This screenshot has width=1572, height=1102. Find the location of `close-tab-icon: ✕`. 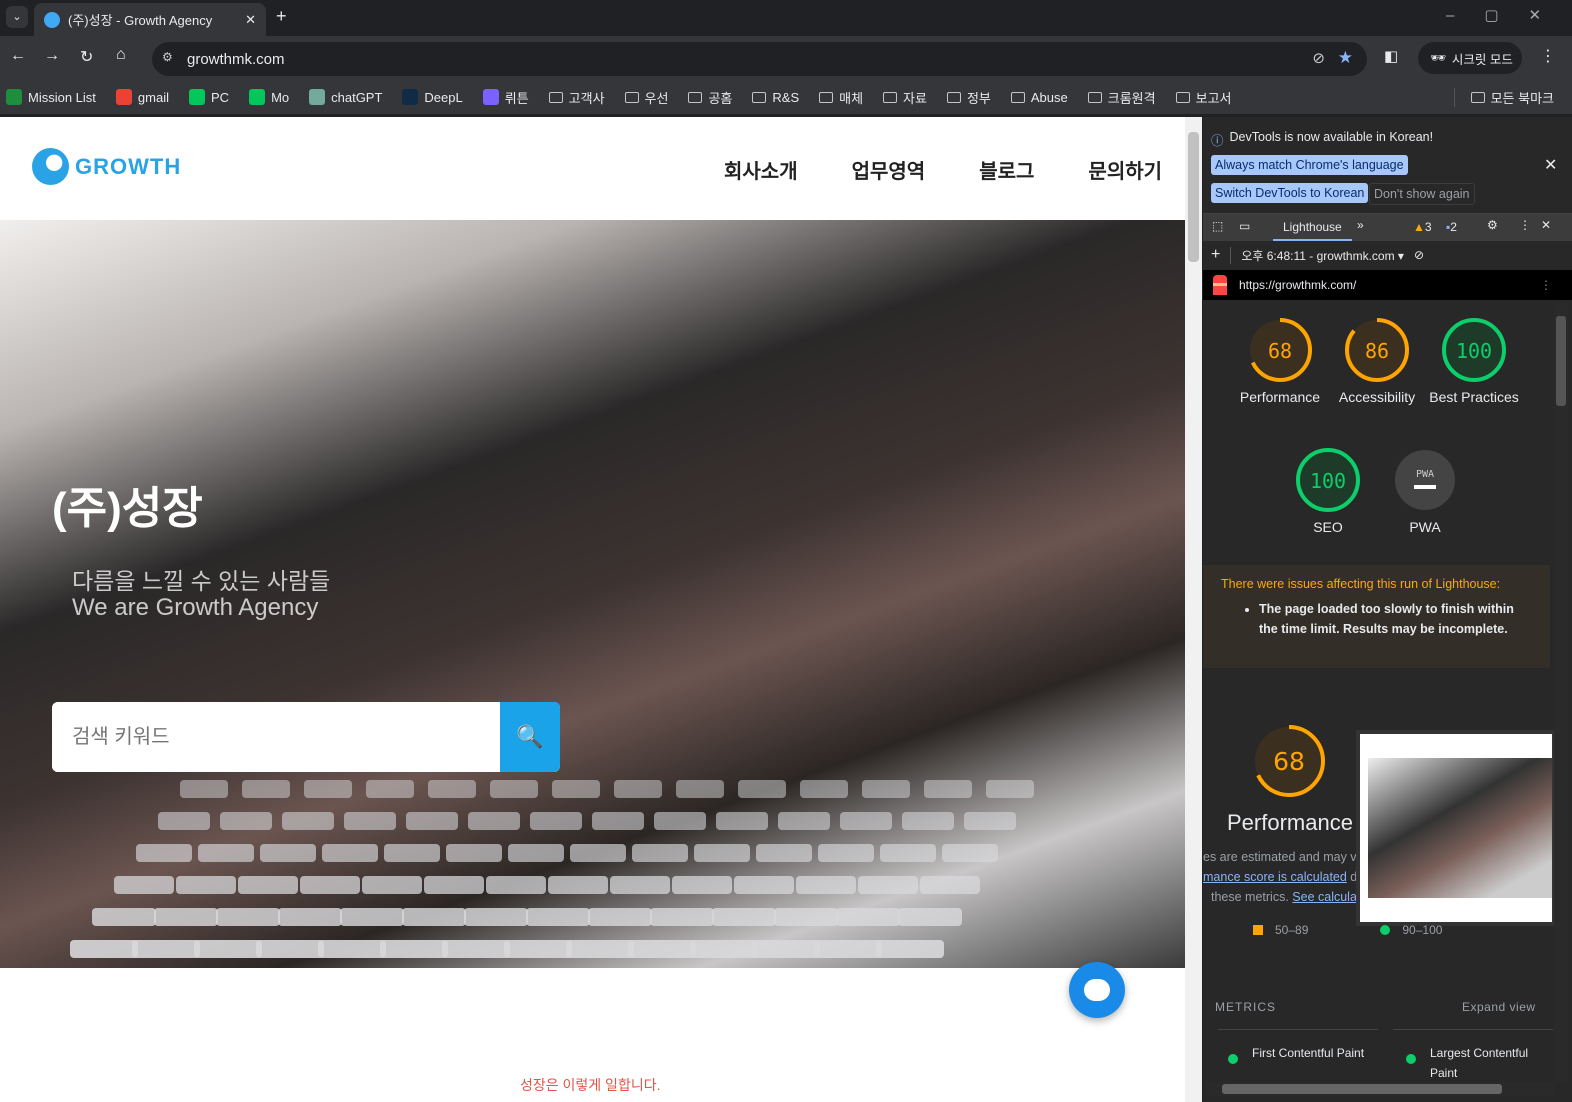

close-tab-icon: ✕ is located at coordinates (250, 20).